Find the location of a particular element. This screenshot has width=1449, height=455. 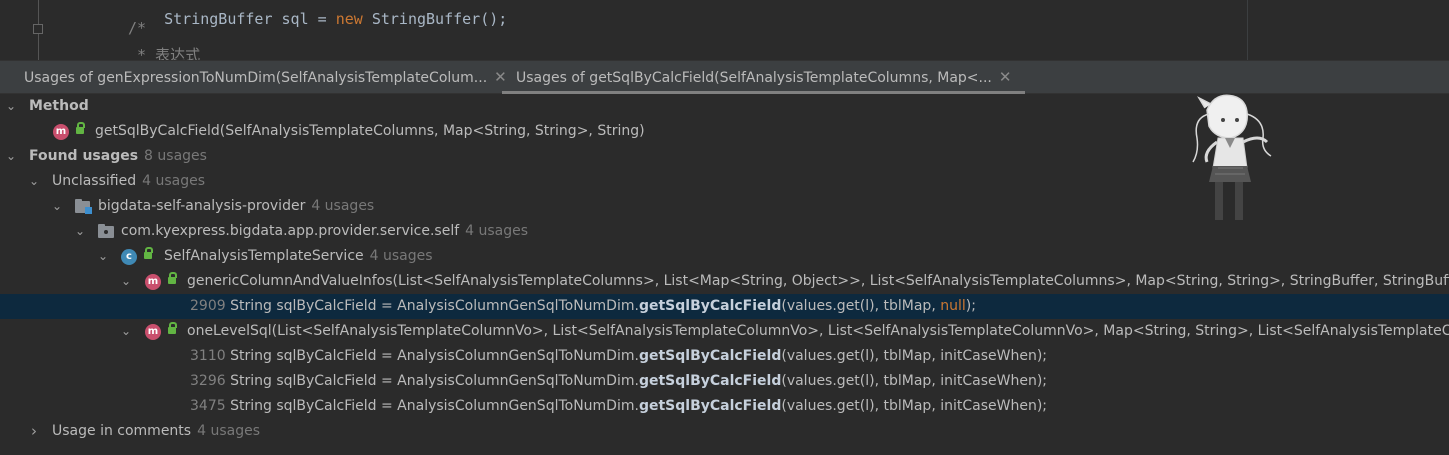

chevron-right-icon: › is located at coordinates (34, 431).